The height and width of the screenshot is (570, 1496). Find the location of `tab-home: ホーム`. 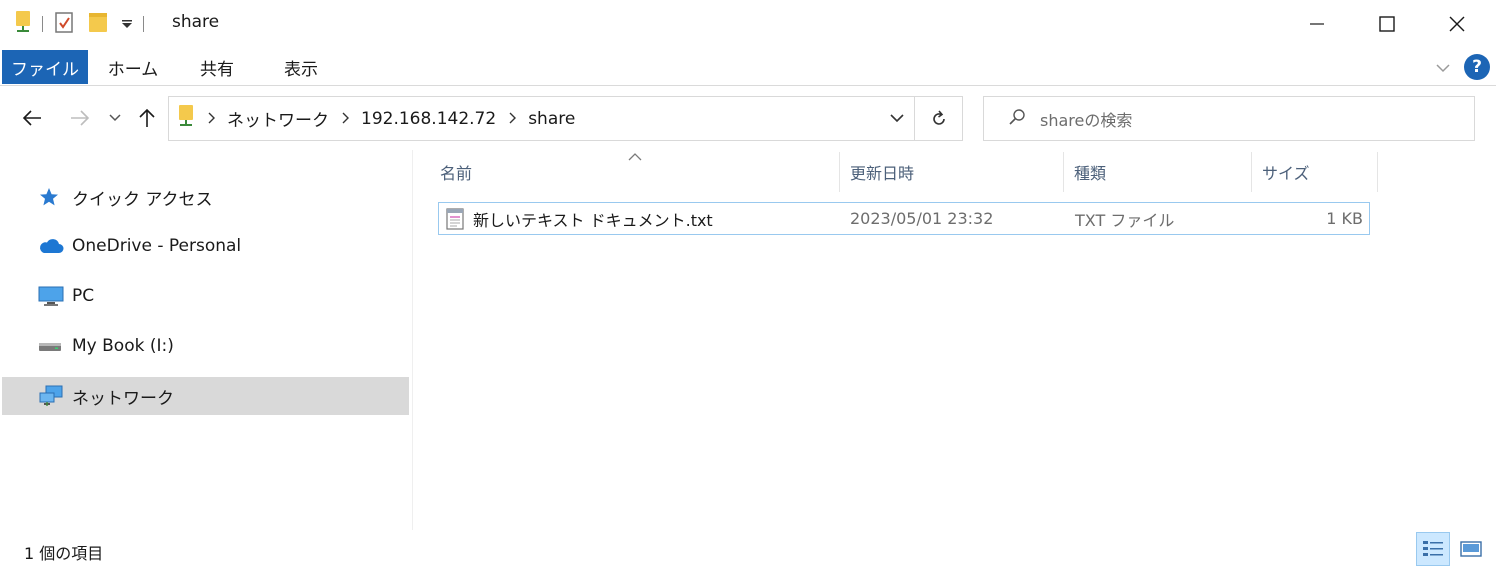

tab-home: ホーム is located at coordinates (133, 67).